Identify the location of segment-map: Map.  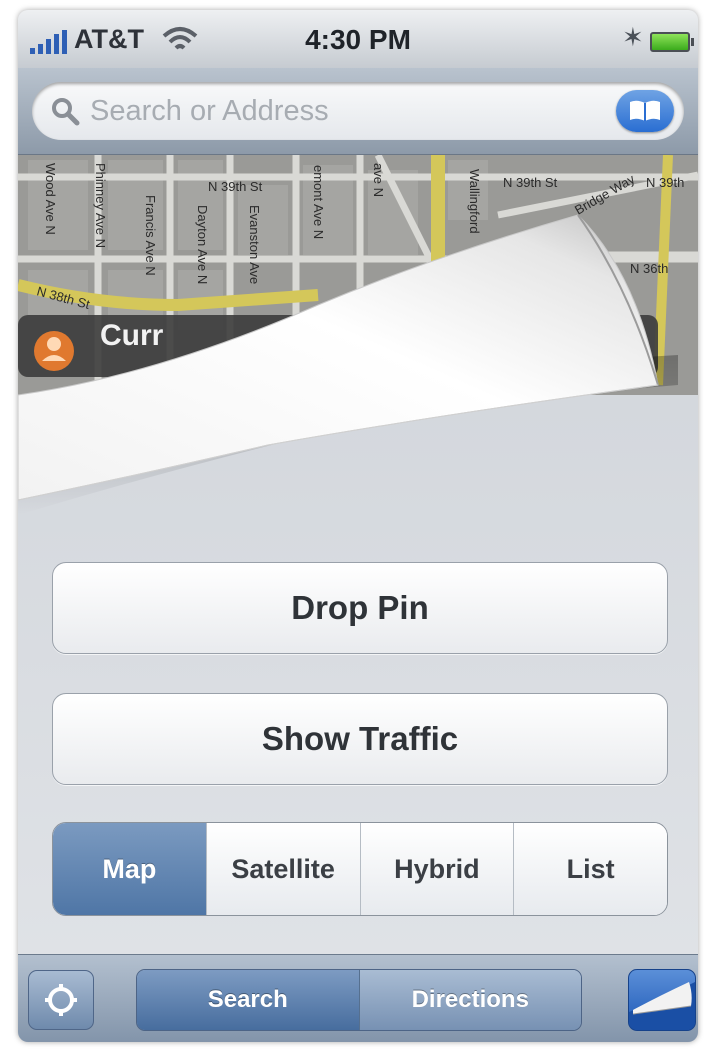
(129, 869).